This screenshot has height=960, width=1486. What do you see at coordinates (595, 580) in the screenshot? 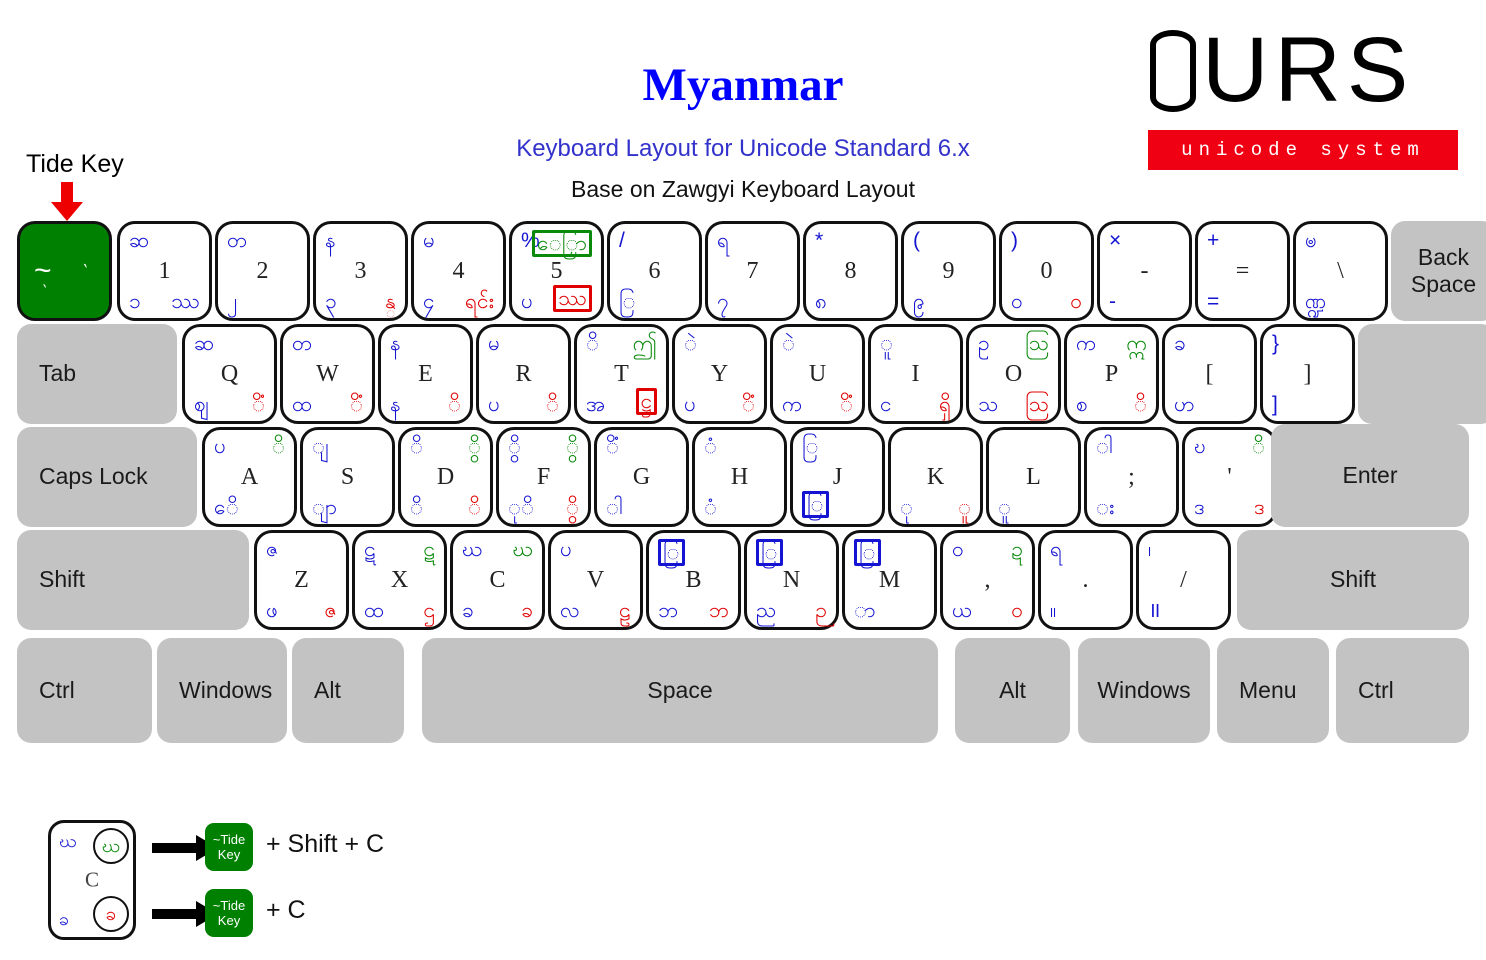
I see `key-bot-V: ပလ ဠV` at bounding box center [595, 580].